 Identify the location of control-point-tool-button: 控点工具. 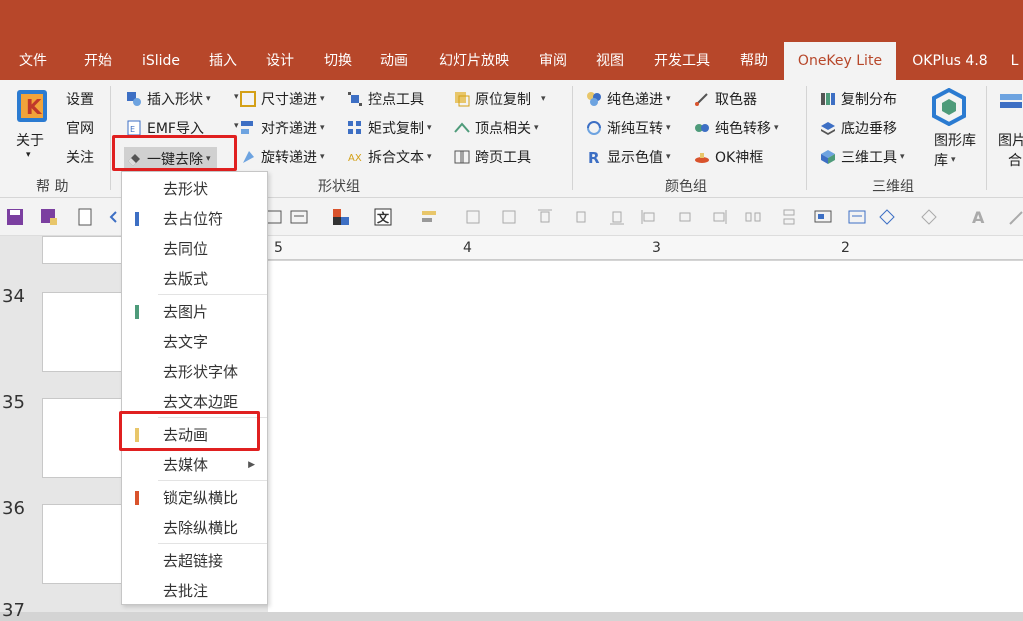
(385, 99).